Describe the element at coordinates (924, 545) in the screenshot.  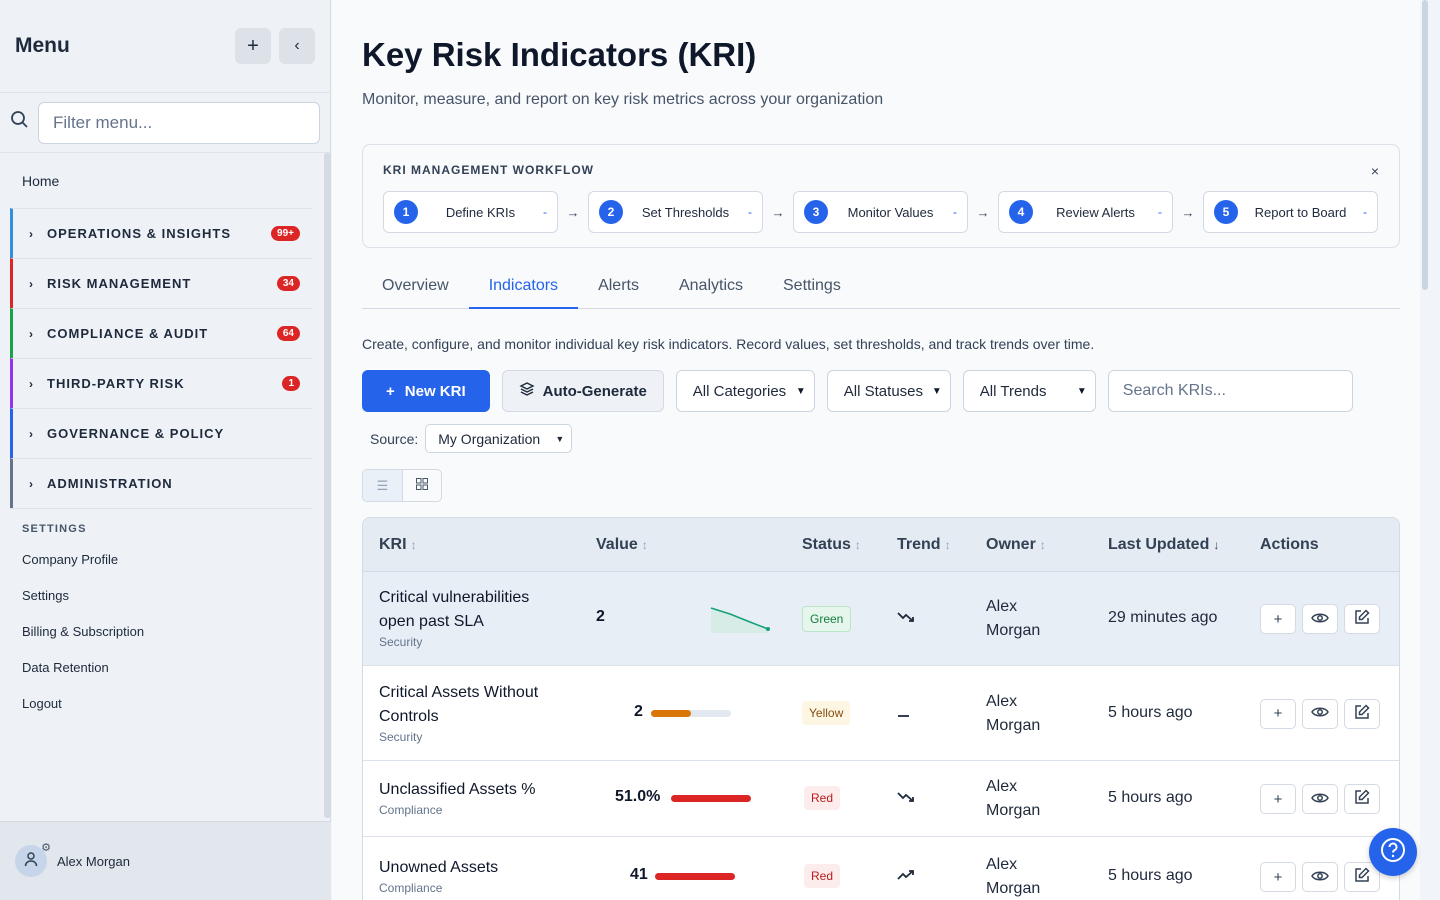
I see `header-trend: Trend ↕` at that location.